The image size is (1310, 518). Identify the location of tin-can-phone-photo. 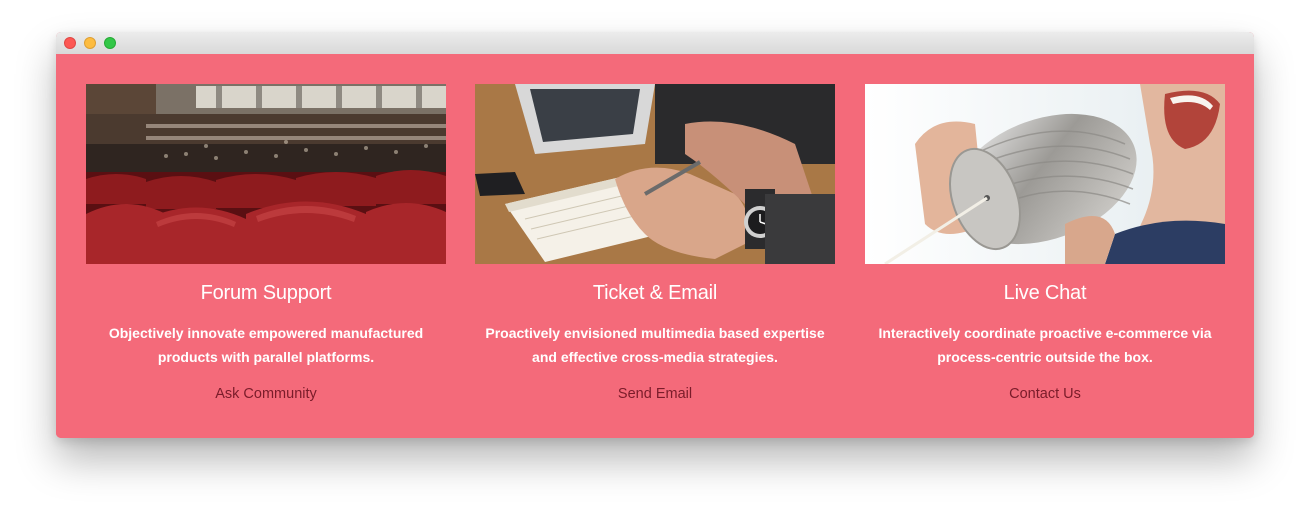
(1045, 174).